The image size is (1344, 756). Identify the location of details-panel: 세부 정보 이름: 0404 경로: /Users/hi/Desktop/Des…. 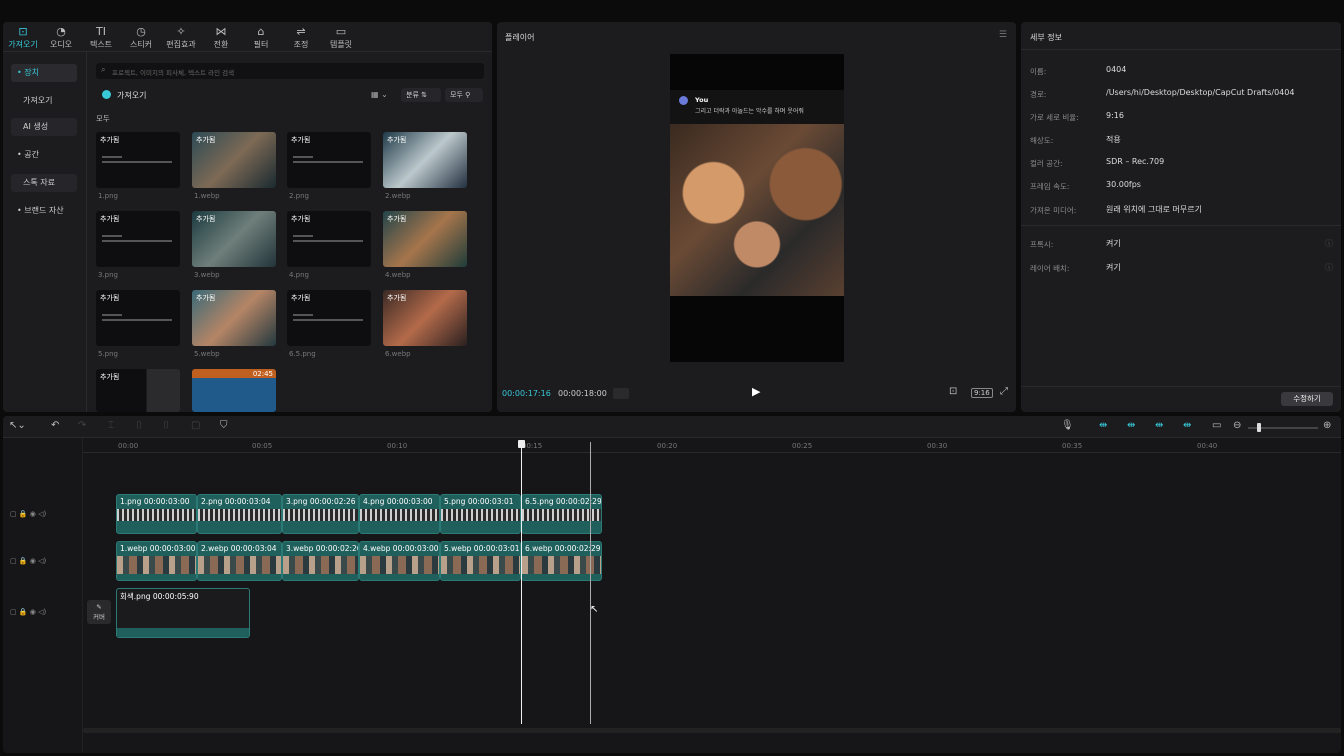
(1181, 217).